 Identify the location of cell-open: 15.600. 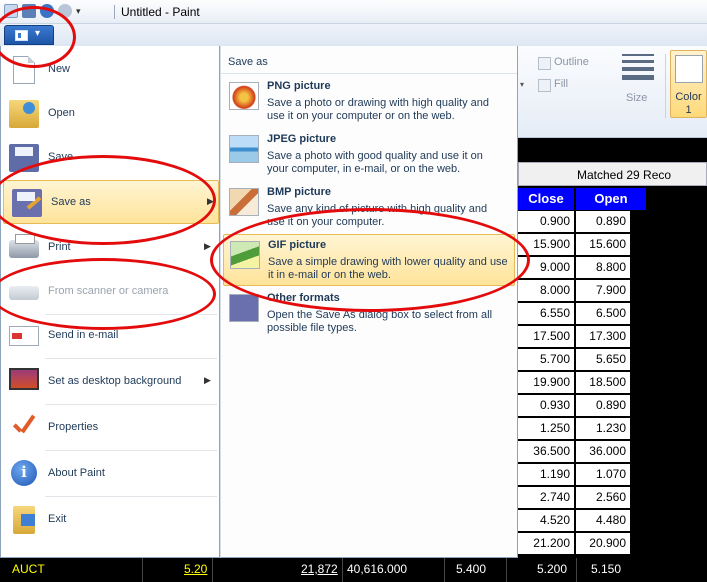
(603, 244).